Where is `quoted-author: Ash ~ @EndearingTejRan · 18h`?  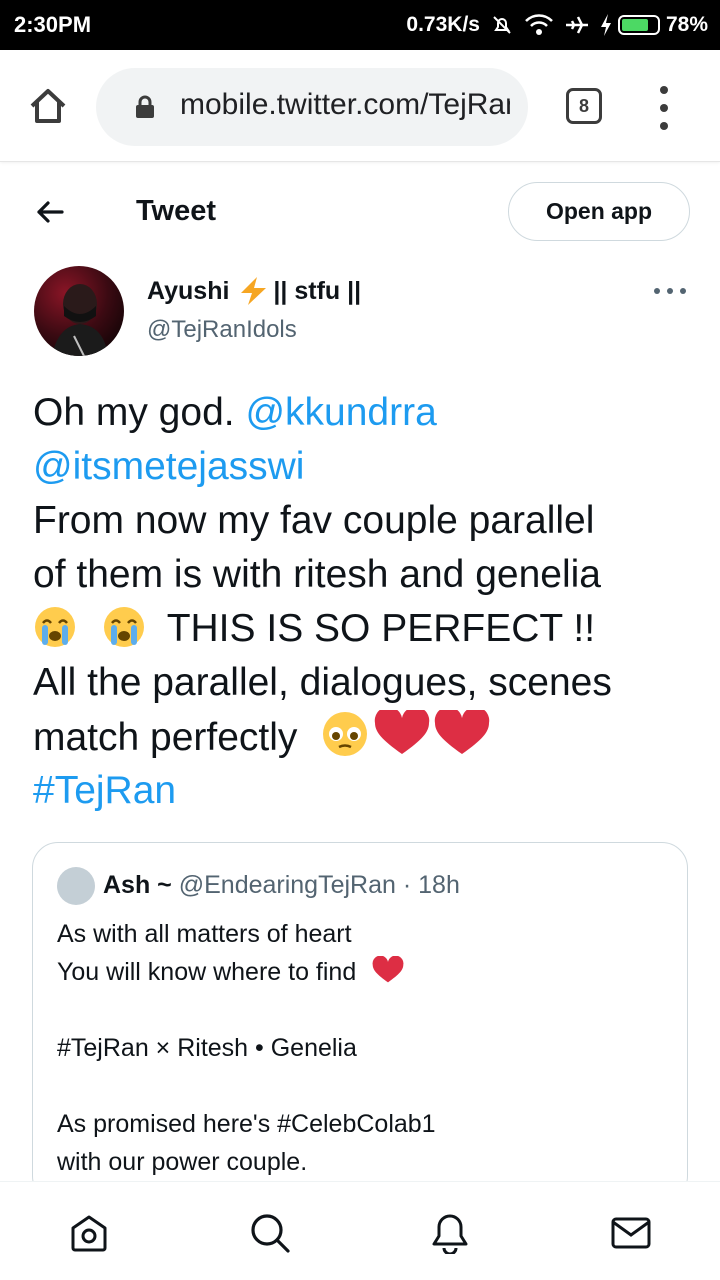
quoted-author: Ash ~ @EndearingTejRan · 18h is located at coordinates (281, 885).